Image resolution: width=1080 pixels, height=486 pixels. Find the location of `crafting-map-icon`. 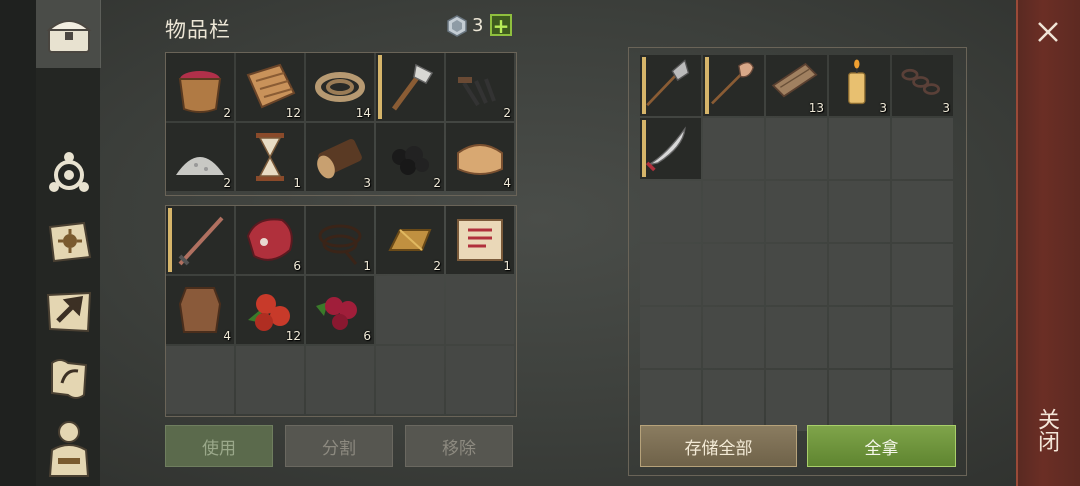

crafting-map-icon is located at coordinates (69, 312).